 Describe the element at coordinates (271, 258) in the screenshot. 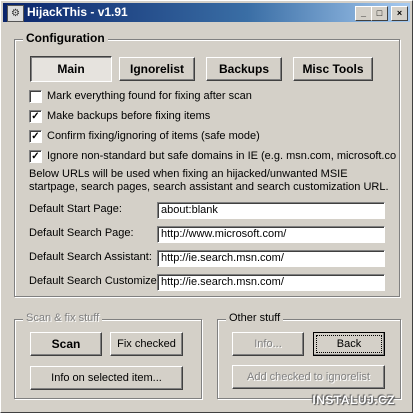

I see `search-assistant-input: http://ie.search.msn.com/` at that location.